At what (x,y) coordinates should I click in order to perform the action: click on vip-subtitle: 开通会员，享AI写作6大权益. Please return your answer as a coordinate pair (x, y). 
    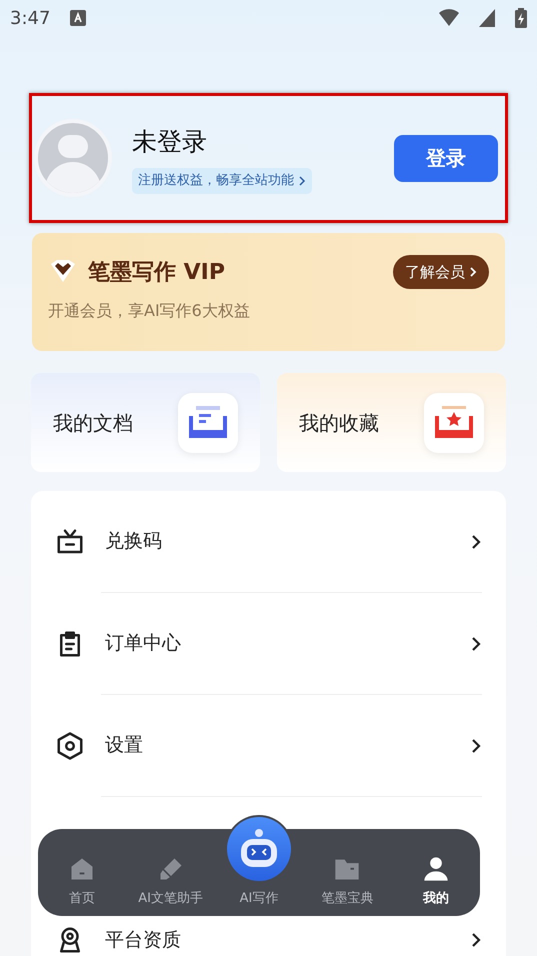
    Looking at the image, I should click on (149, 311).